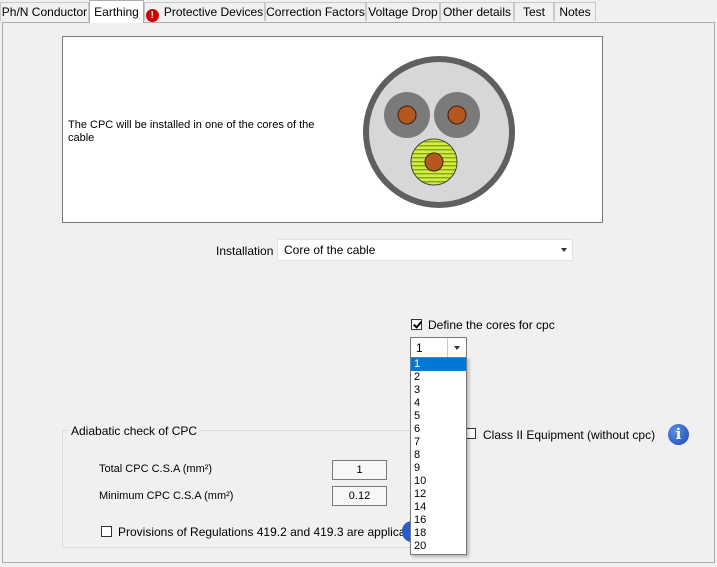  What do you see at coordinates (438, 442) in the screenshot?
I see `list-item: 7` at bounding box center [438, 442].